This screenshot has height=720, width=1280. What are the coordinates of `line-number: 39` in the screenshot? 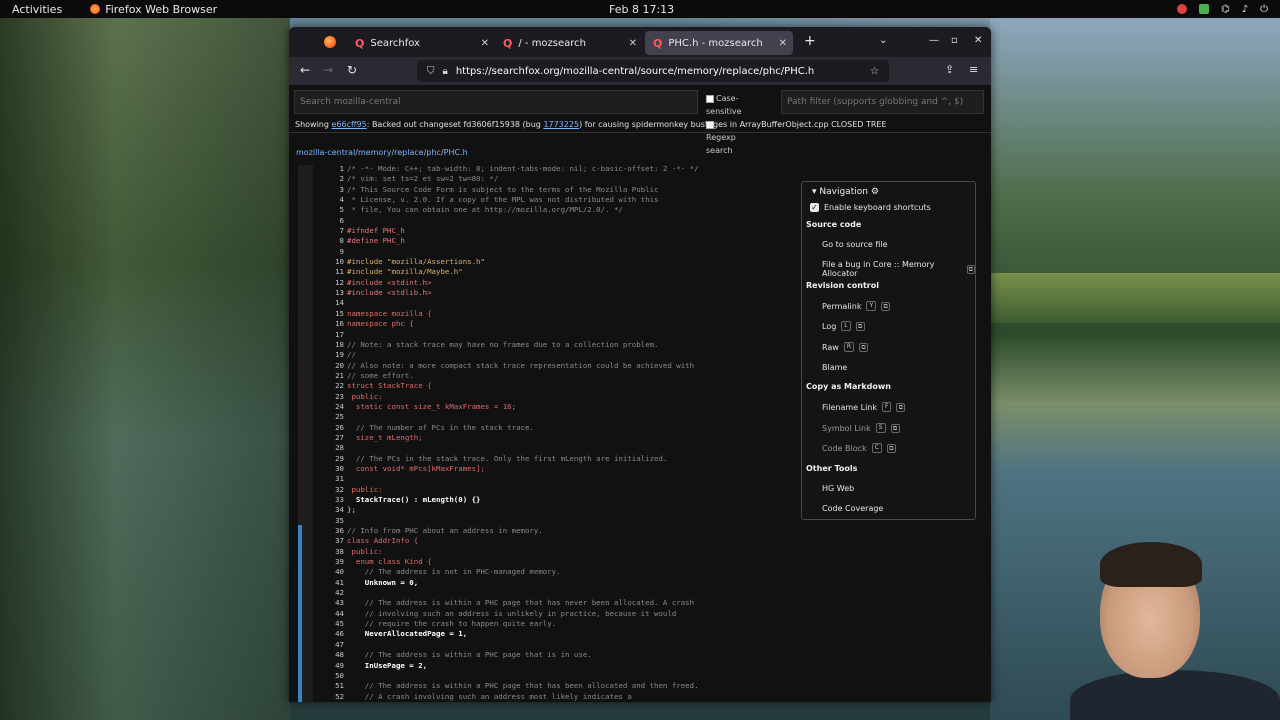 It's located at (331, 562).